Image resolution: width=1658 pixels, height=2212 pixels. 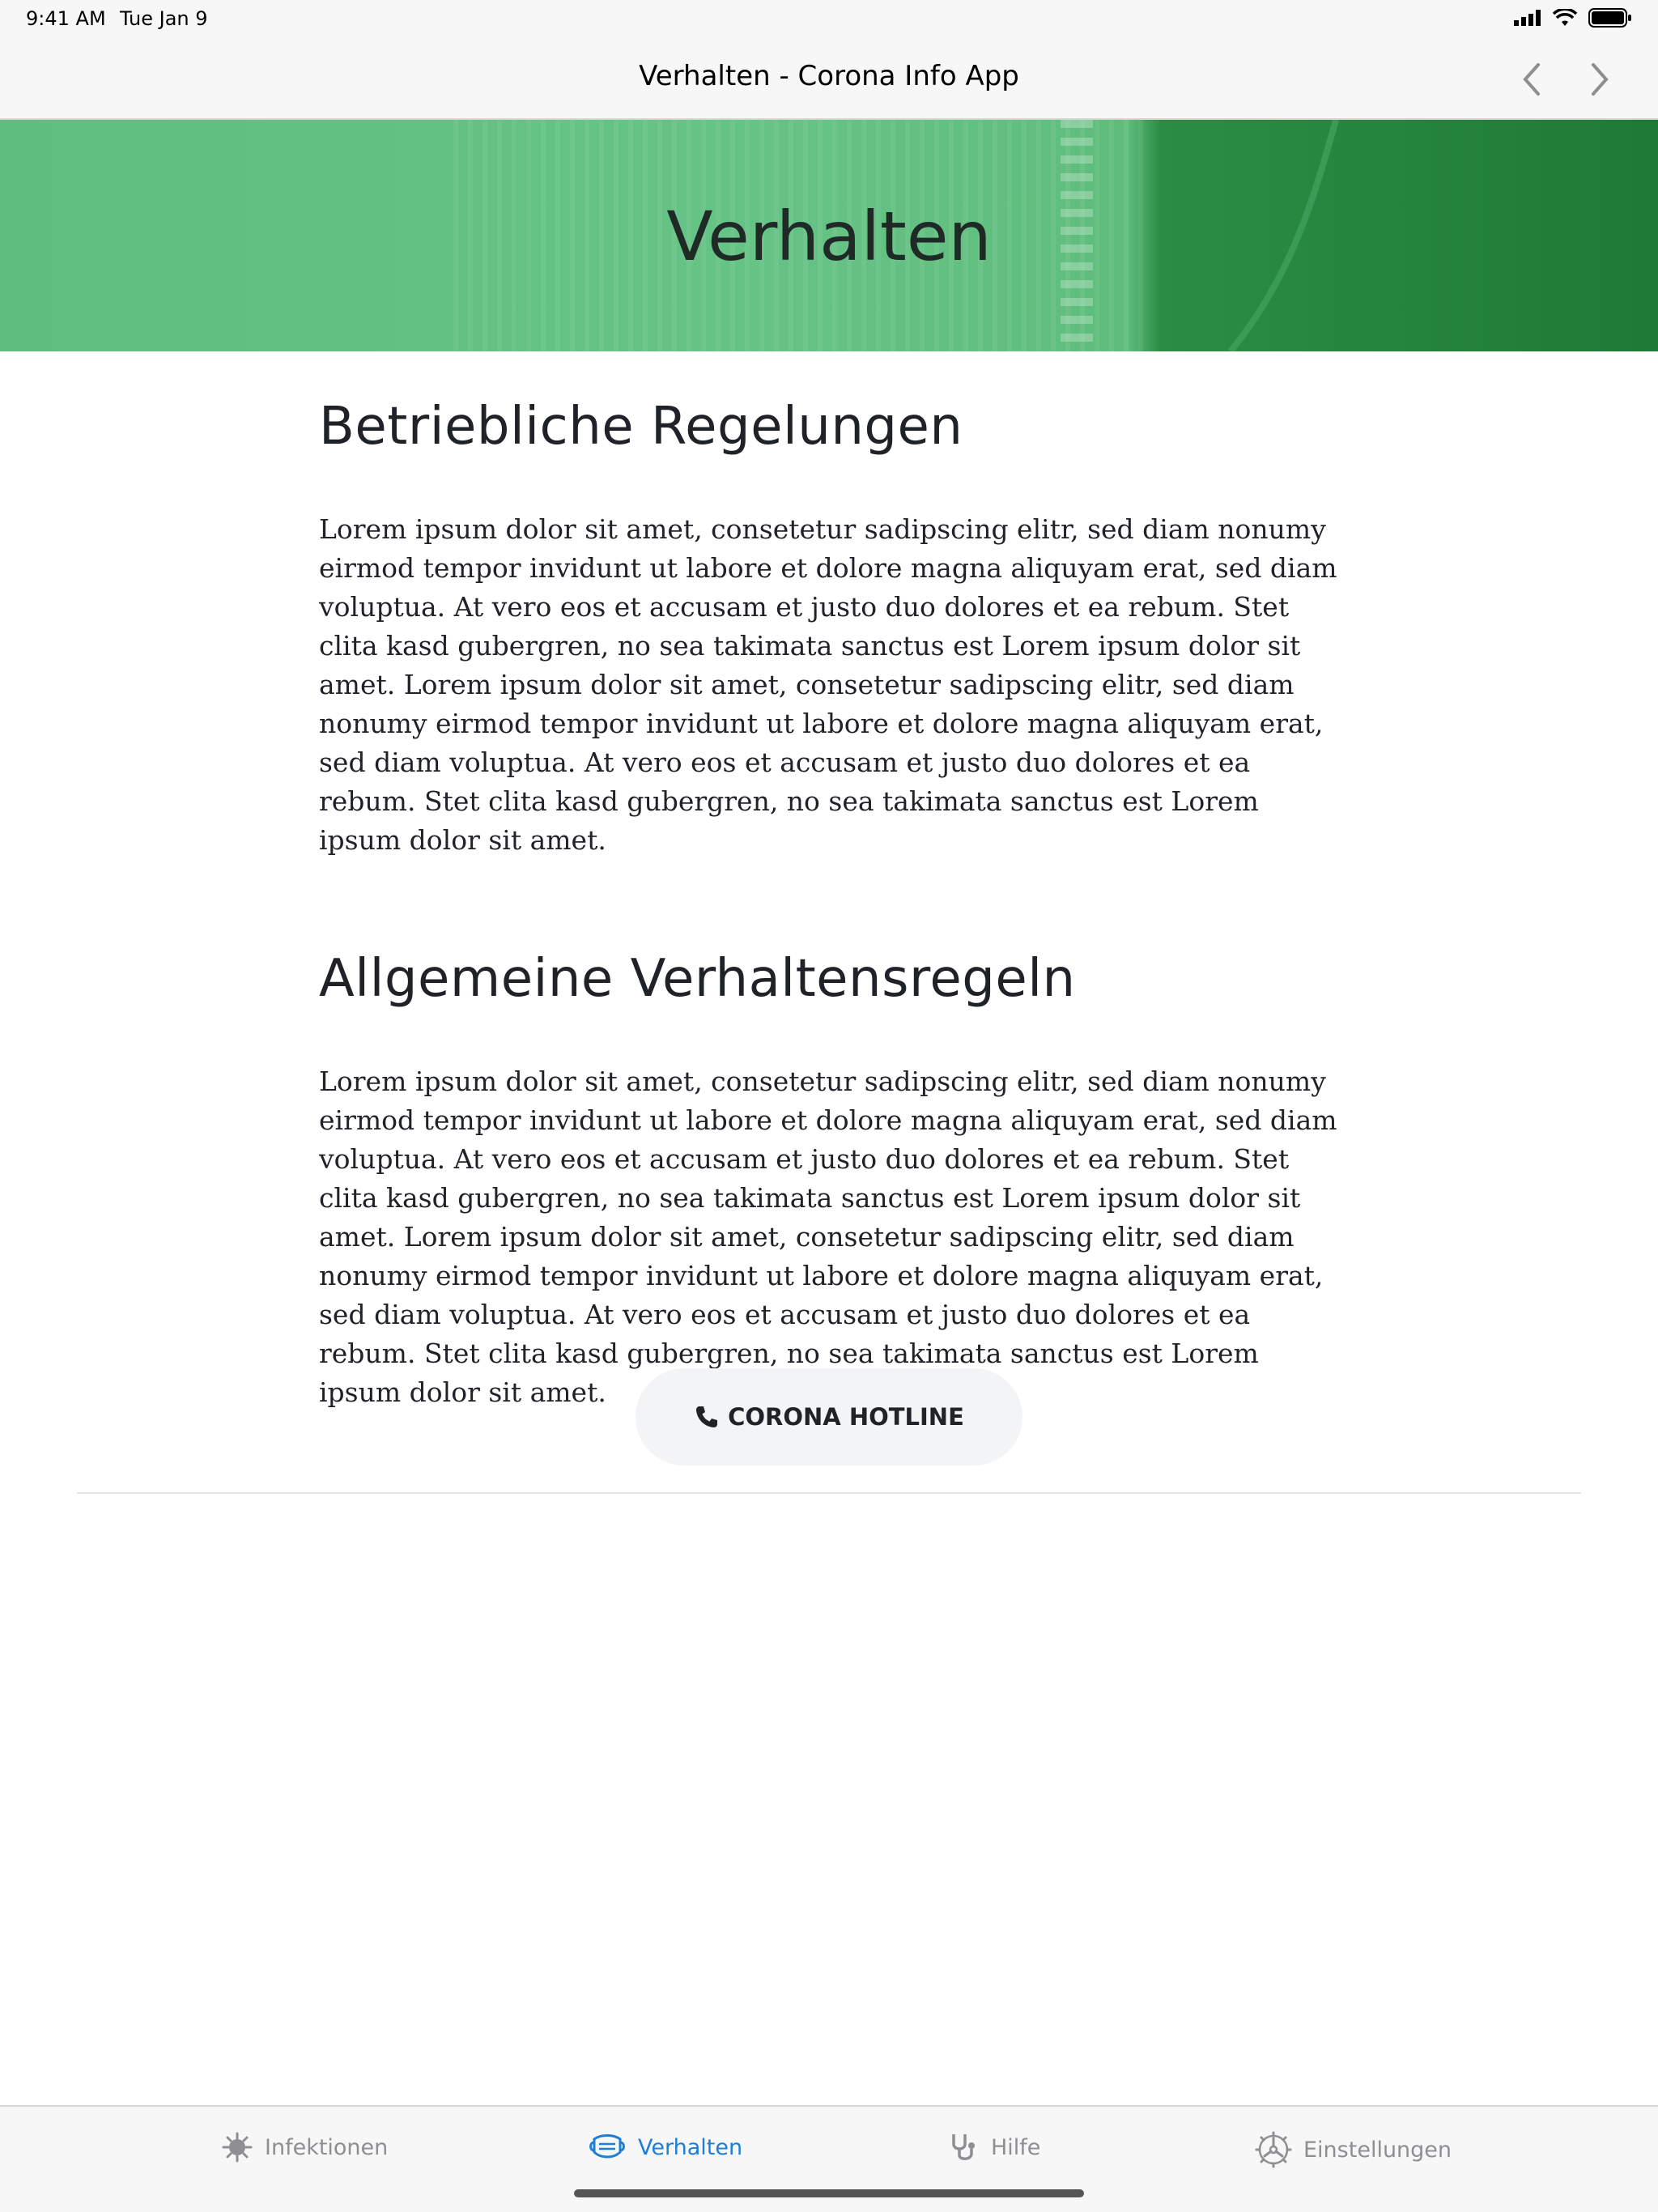 I want to click on tab-hilfe: Hilfe, so click(x=993, y=2147).